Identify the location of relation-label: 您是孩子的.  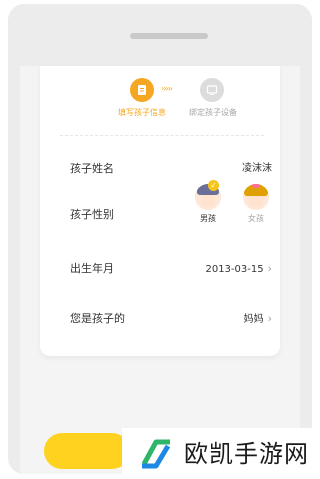
(97, 318).